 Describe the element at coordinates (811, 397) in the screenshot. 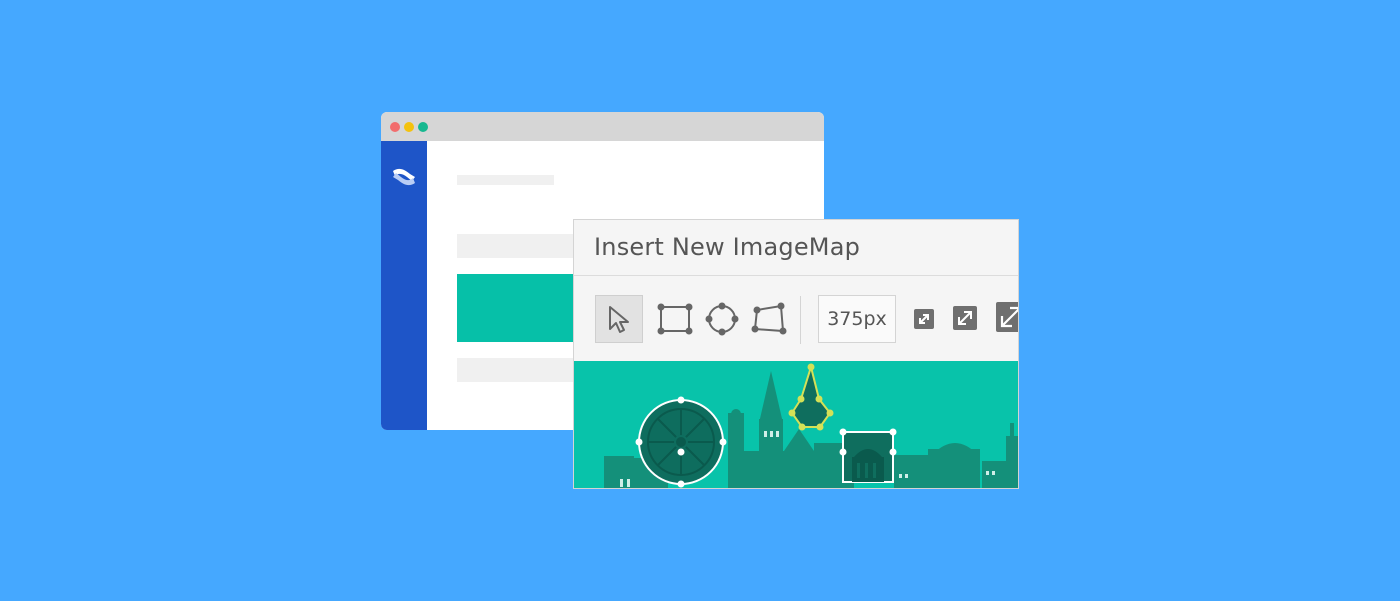

I see `polygon-hotspot` at that location.